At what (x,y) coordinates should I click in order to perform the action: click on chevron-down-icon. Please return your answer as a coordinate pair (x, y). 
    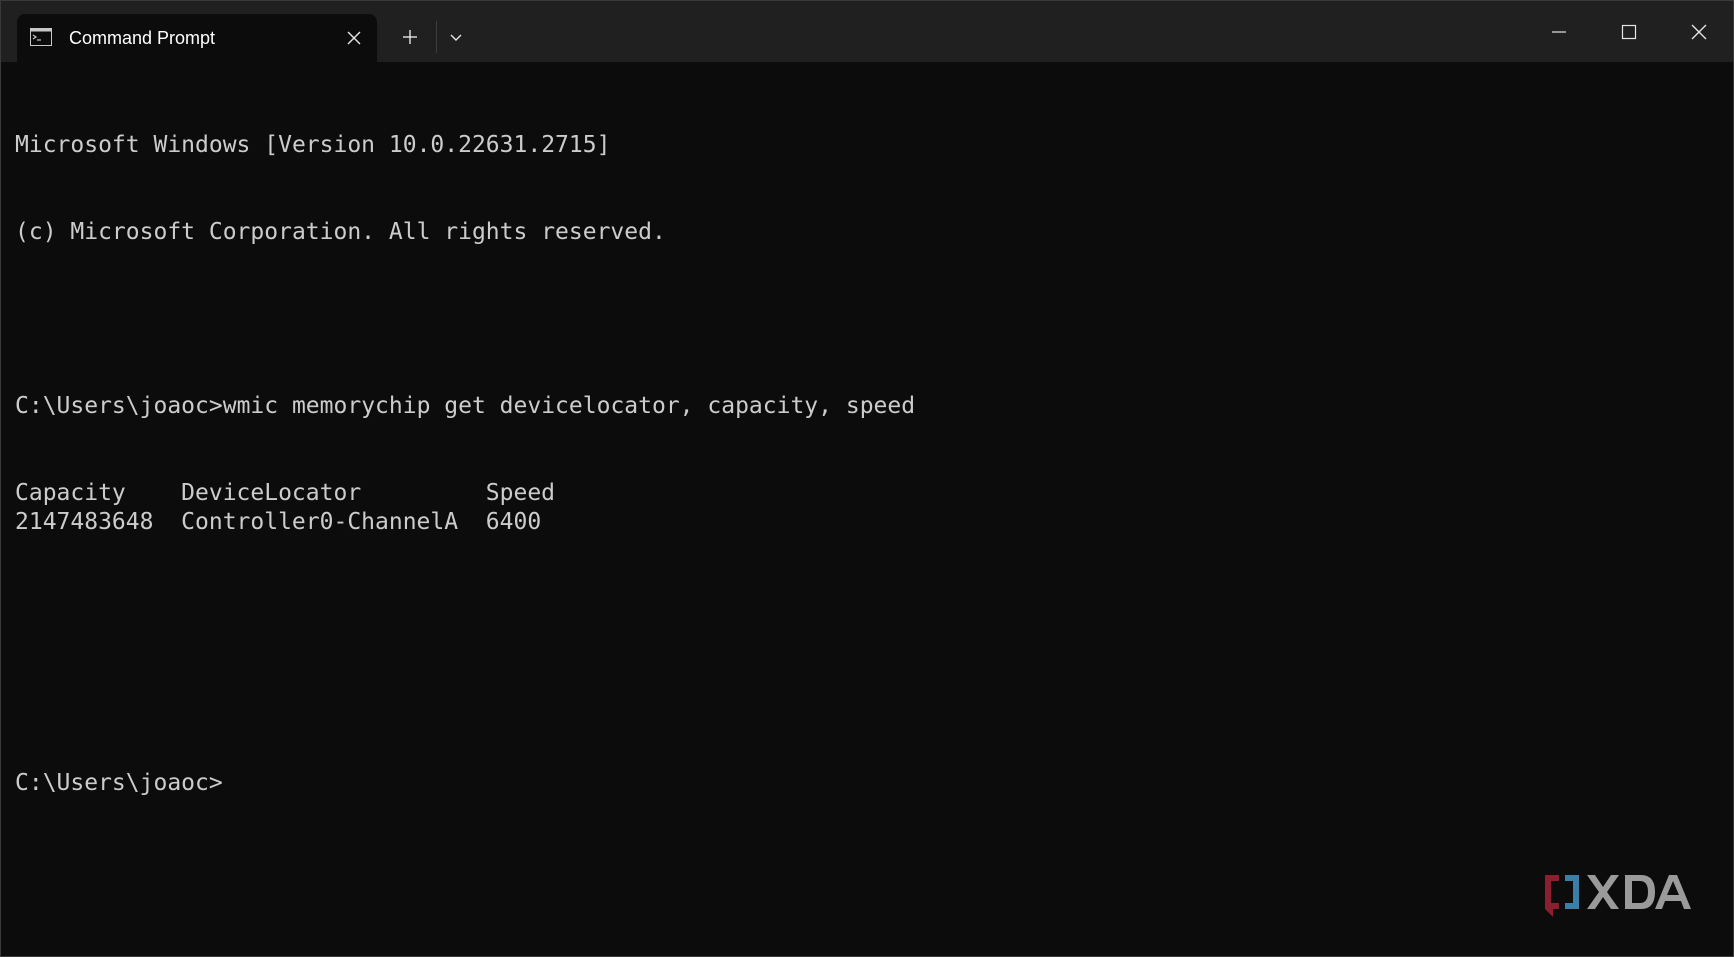
    Looking at the image, I should click on (456, 37).